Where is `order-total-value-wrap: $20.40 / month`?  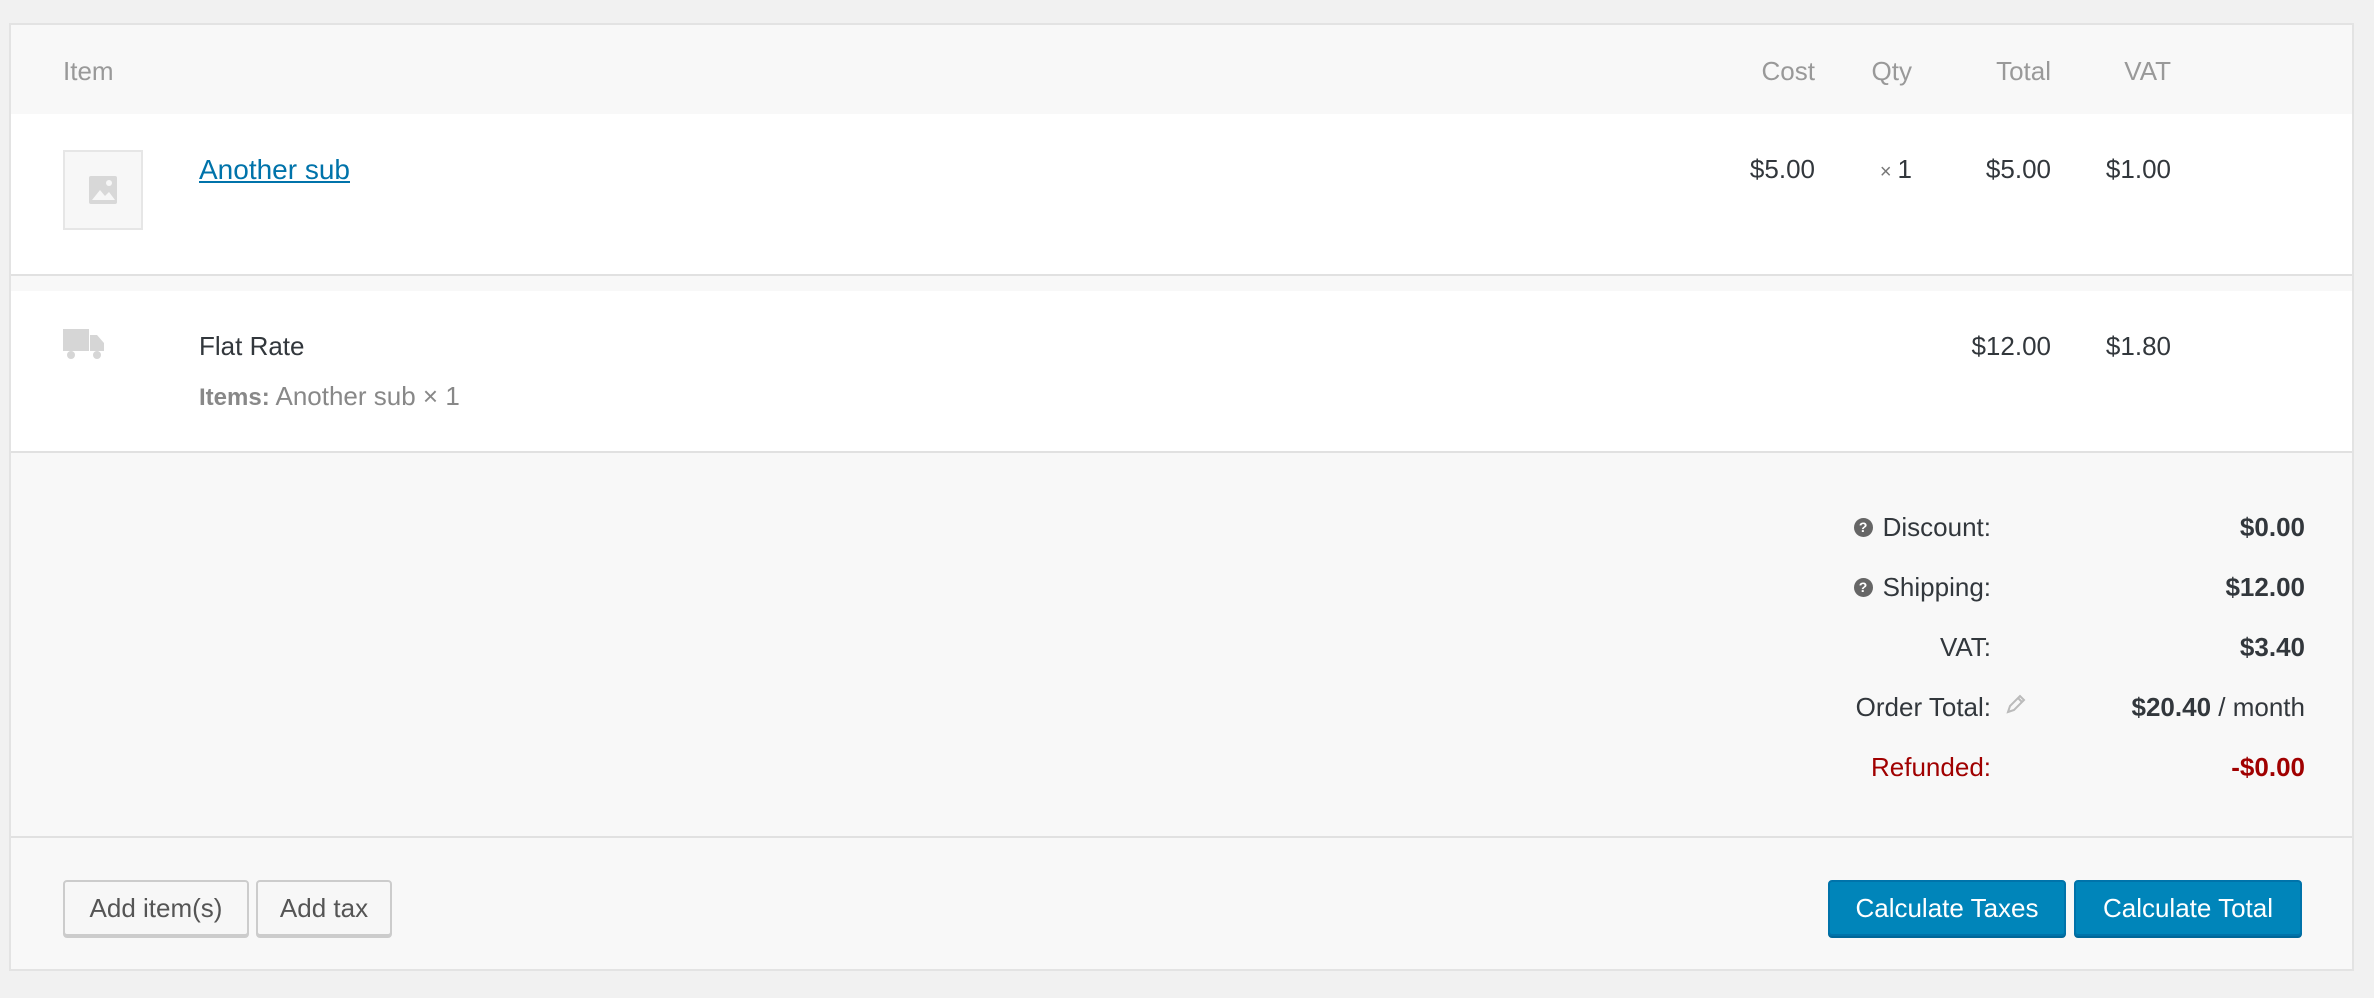
order-total-value-wrap: $20.40 / month is located at coordinates (2175, 707).